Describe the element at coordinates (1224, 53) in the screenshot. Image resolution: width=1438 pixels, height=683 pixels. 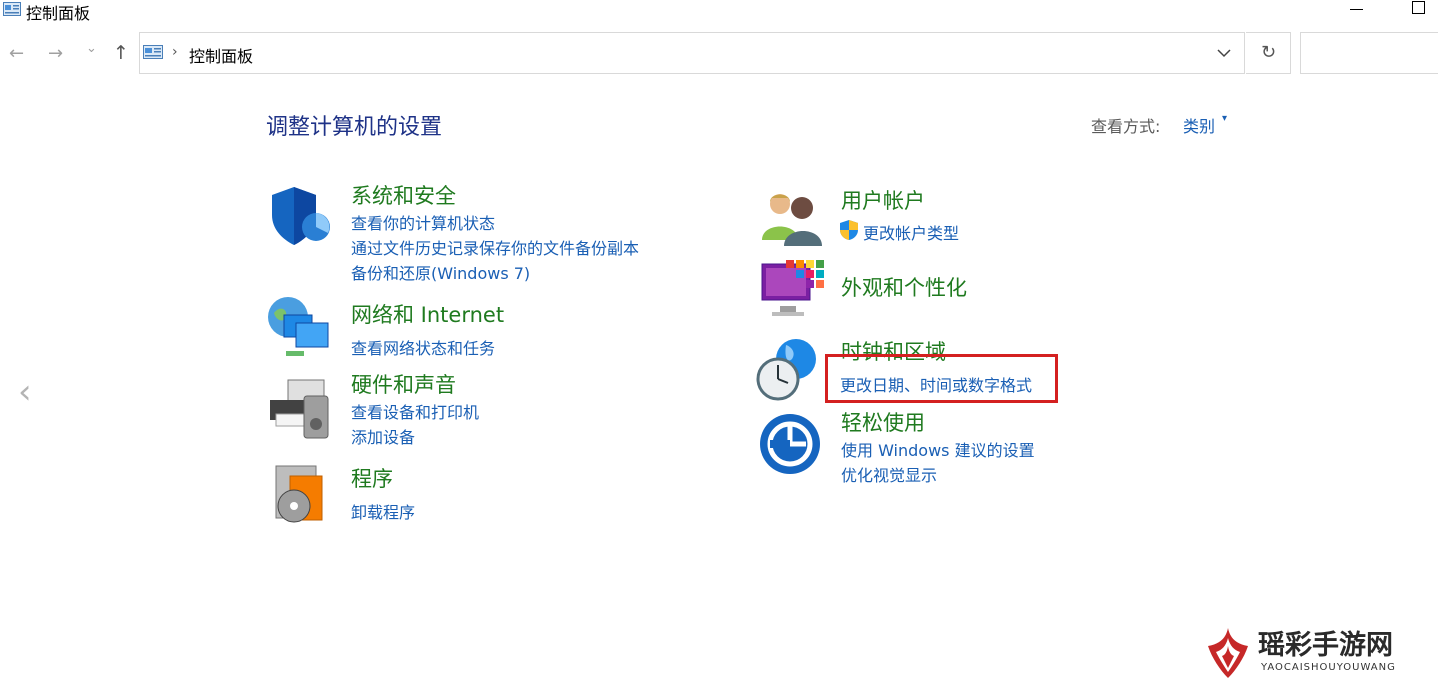
I see `chevron-down-icon` at that location.